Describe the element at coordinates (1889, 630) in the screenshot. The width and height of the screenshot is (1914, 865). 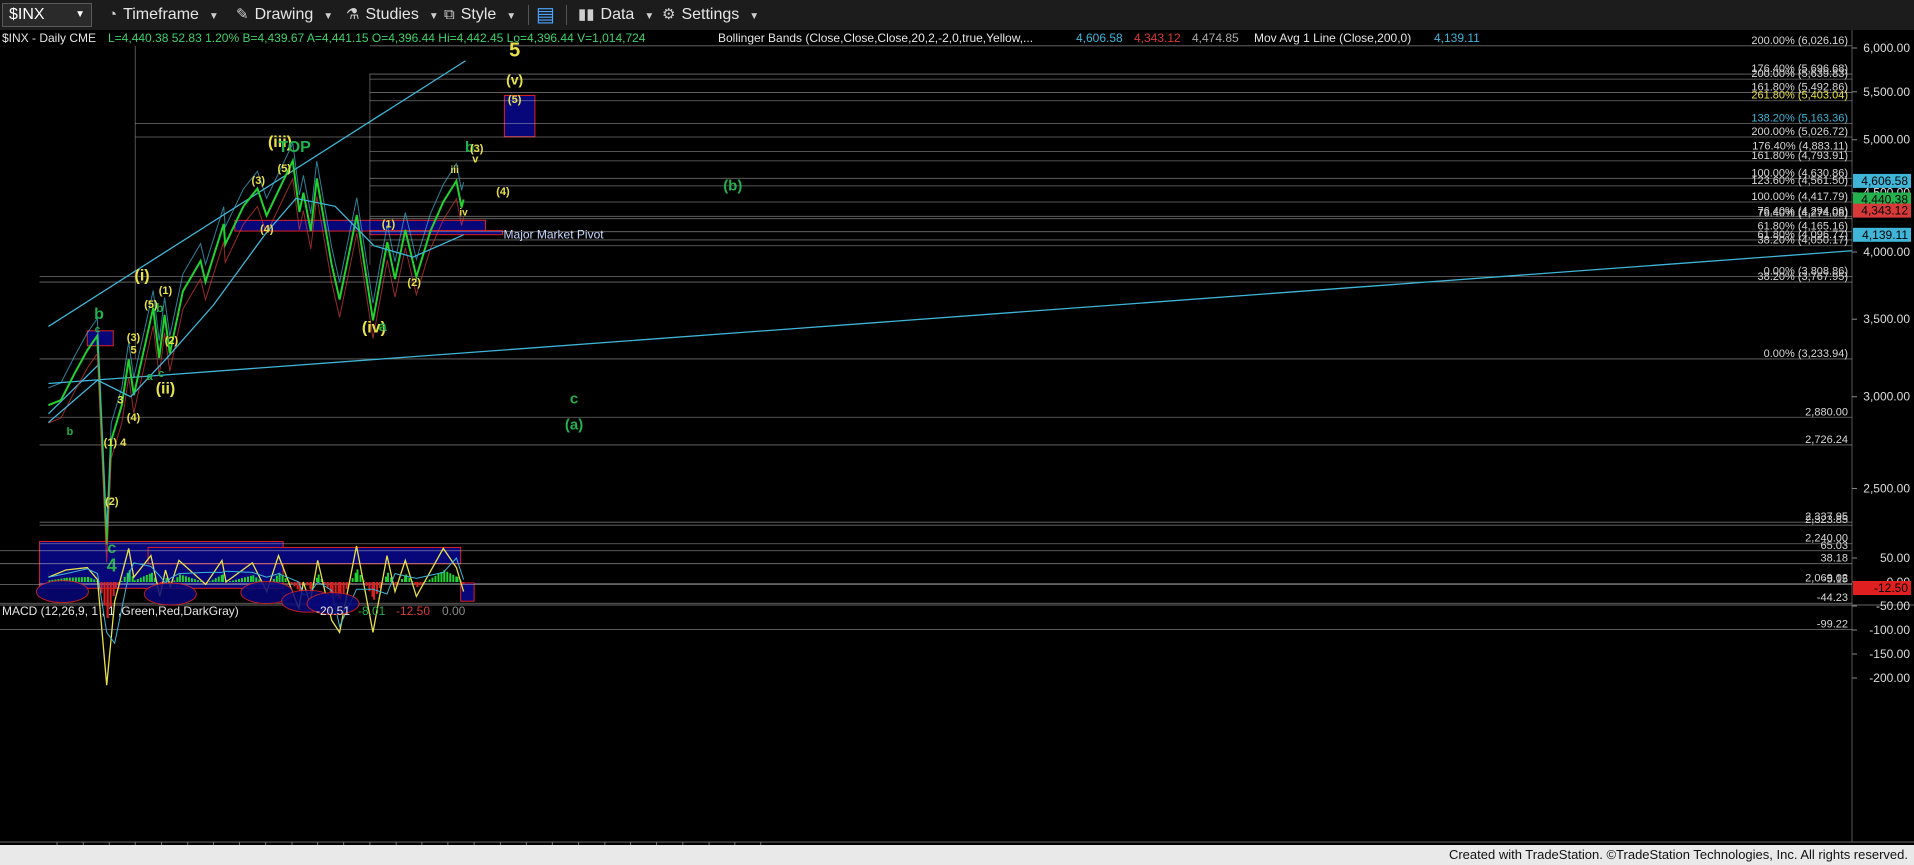
I see `macd-y-tick-label: -100.00` at that location.